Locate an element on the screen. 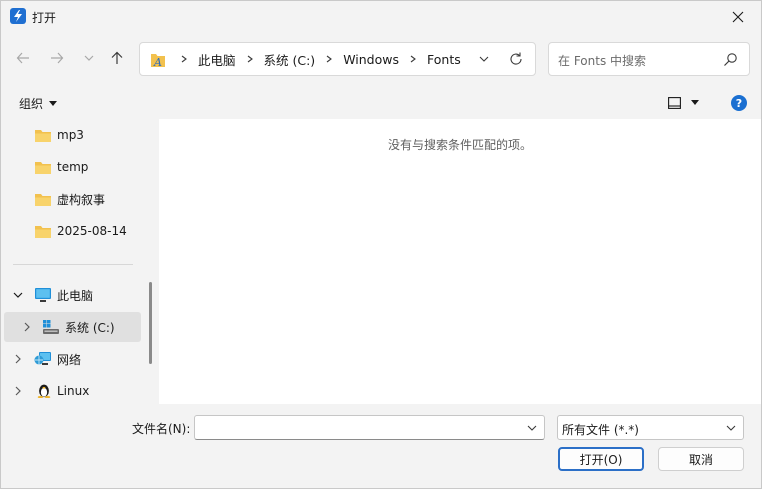 The height and width of the screenshot is (489, 762). help-button: ? is located at coordinates (739, 103).